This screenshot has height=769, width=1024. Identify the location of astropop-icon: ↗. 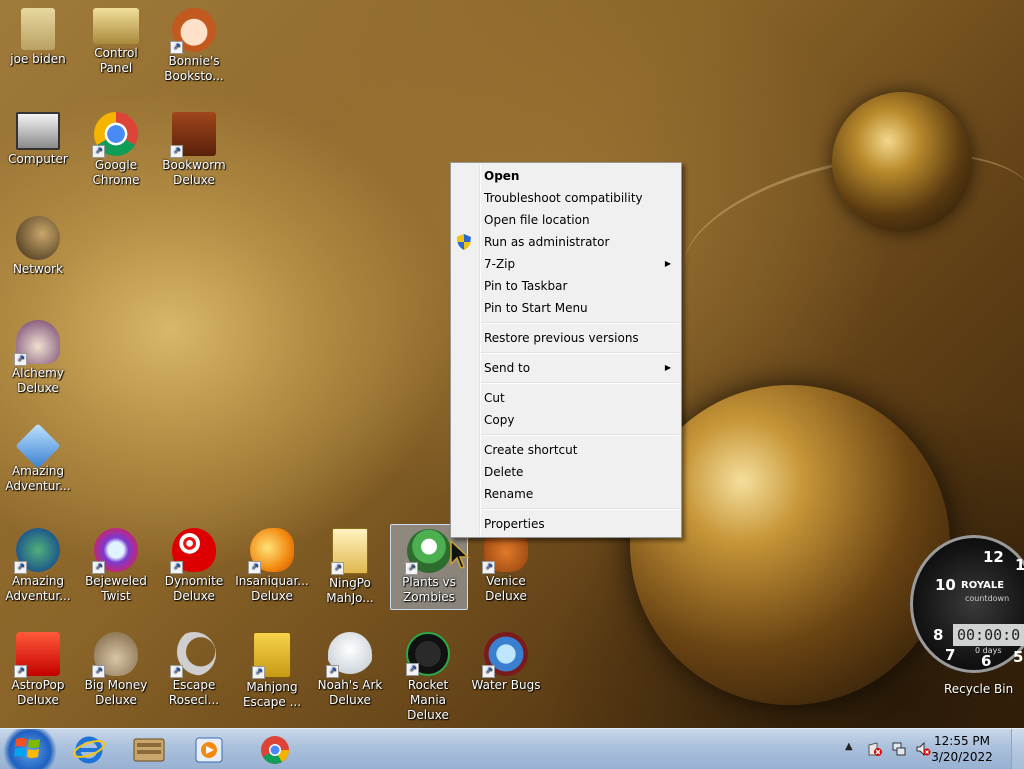
(37, 655).